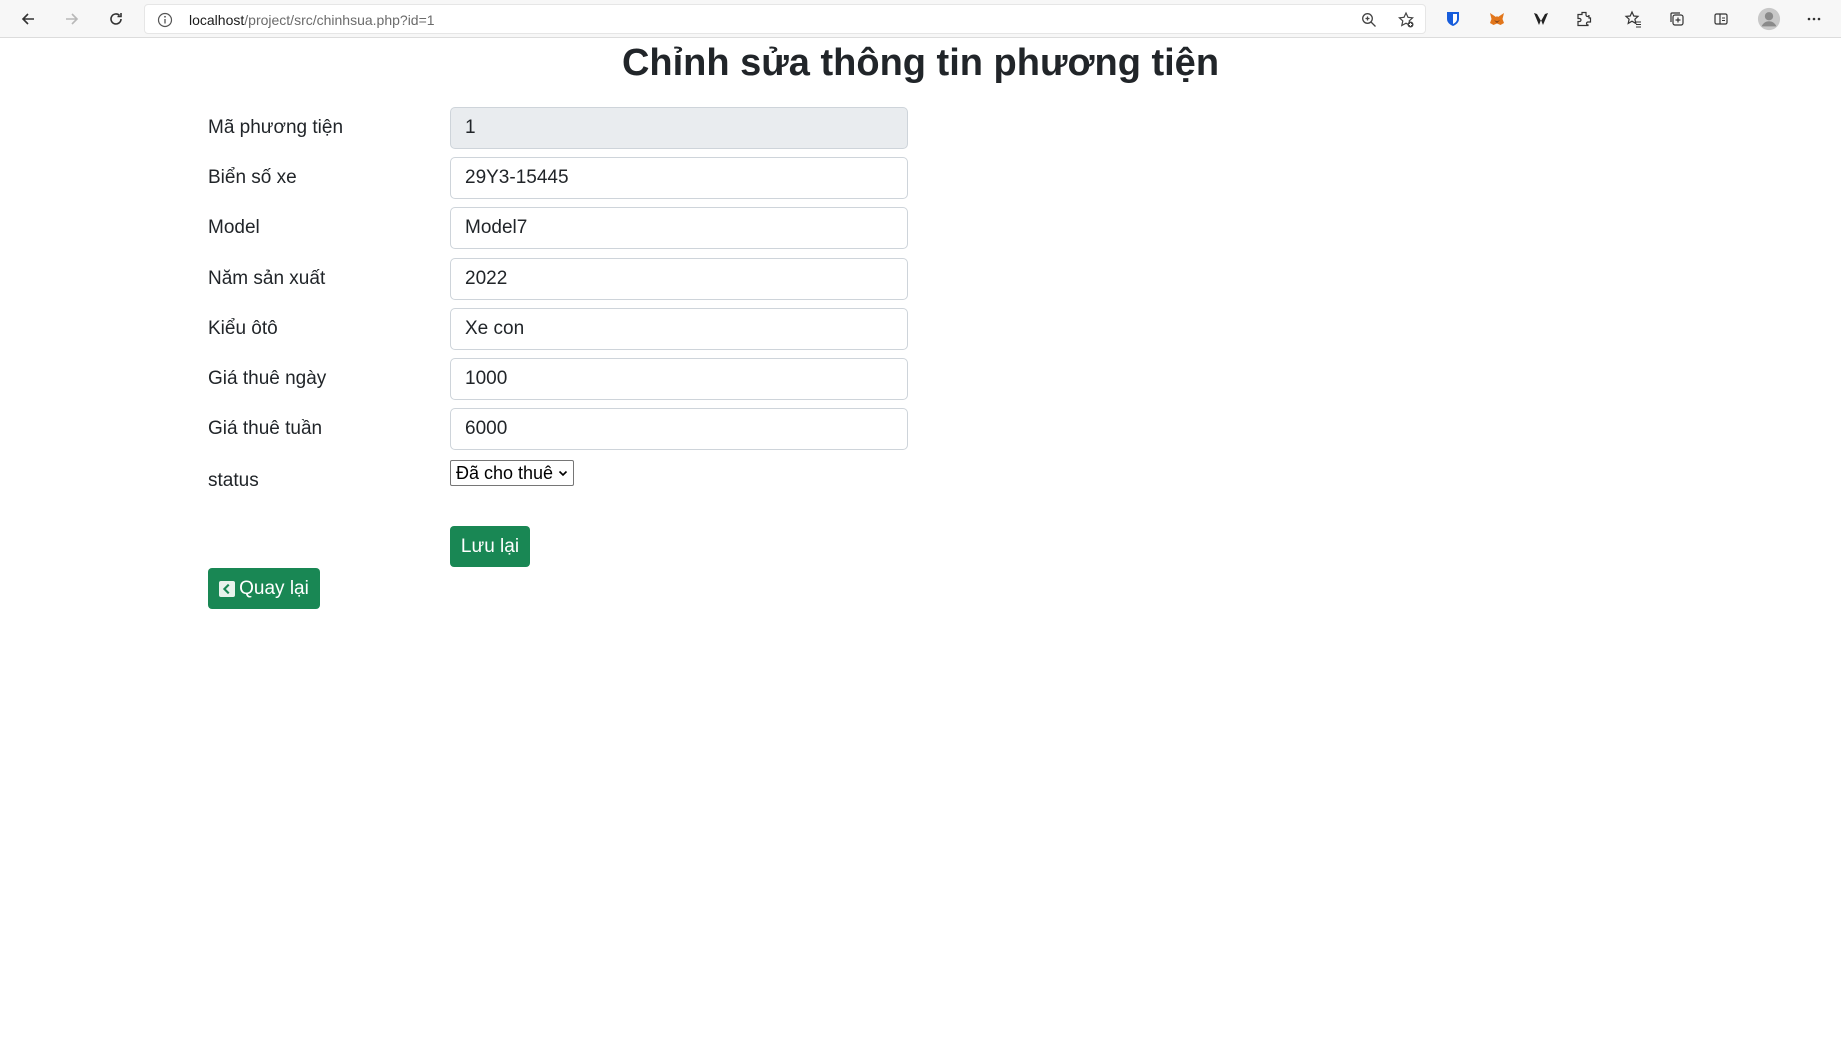 The image size is (1841, 1048). What do you see at coordinates (679, 379) in the screenshot?
I see `daily-price-input: 1000` at bounding box center [679, 379].